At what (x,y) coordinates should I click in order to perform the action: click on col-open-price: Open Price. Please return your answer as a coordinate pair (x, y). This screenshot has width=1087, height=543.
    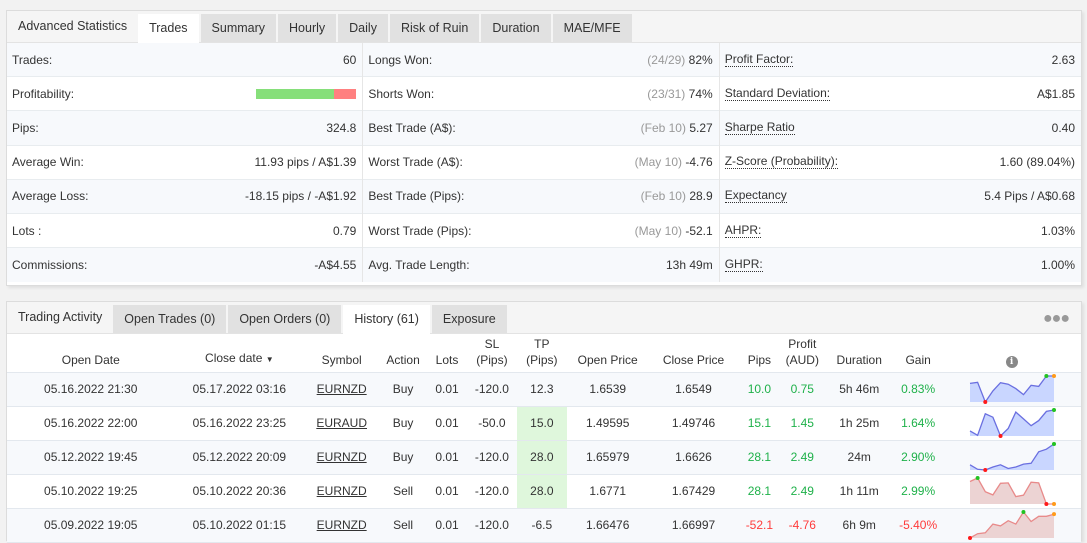
    Looking at the image, I should click on (607, 353).